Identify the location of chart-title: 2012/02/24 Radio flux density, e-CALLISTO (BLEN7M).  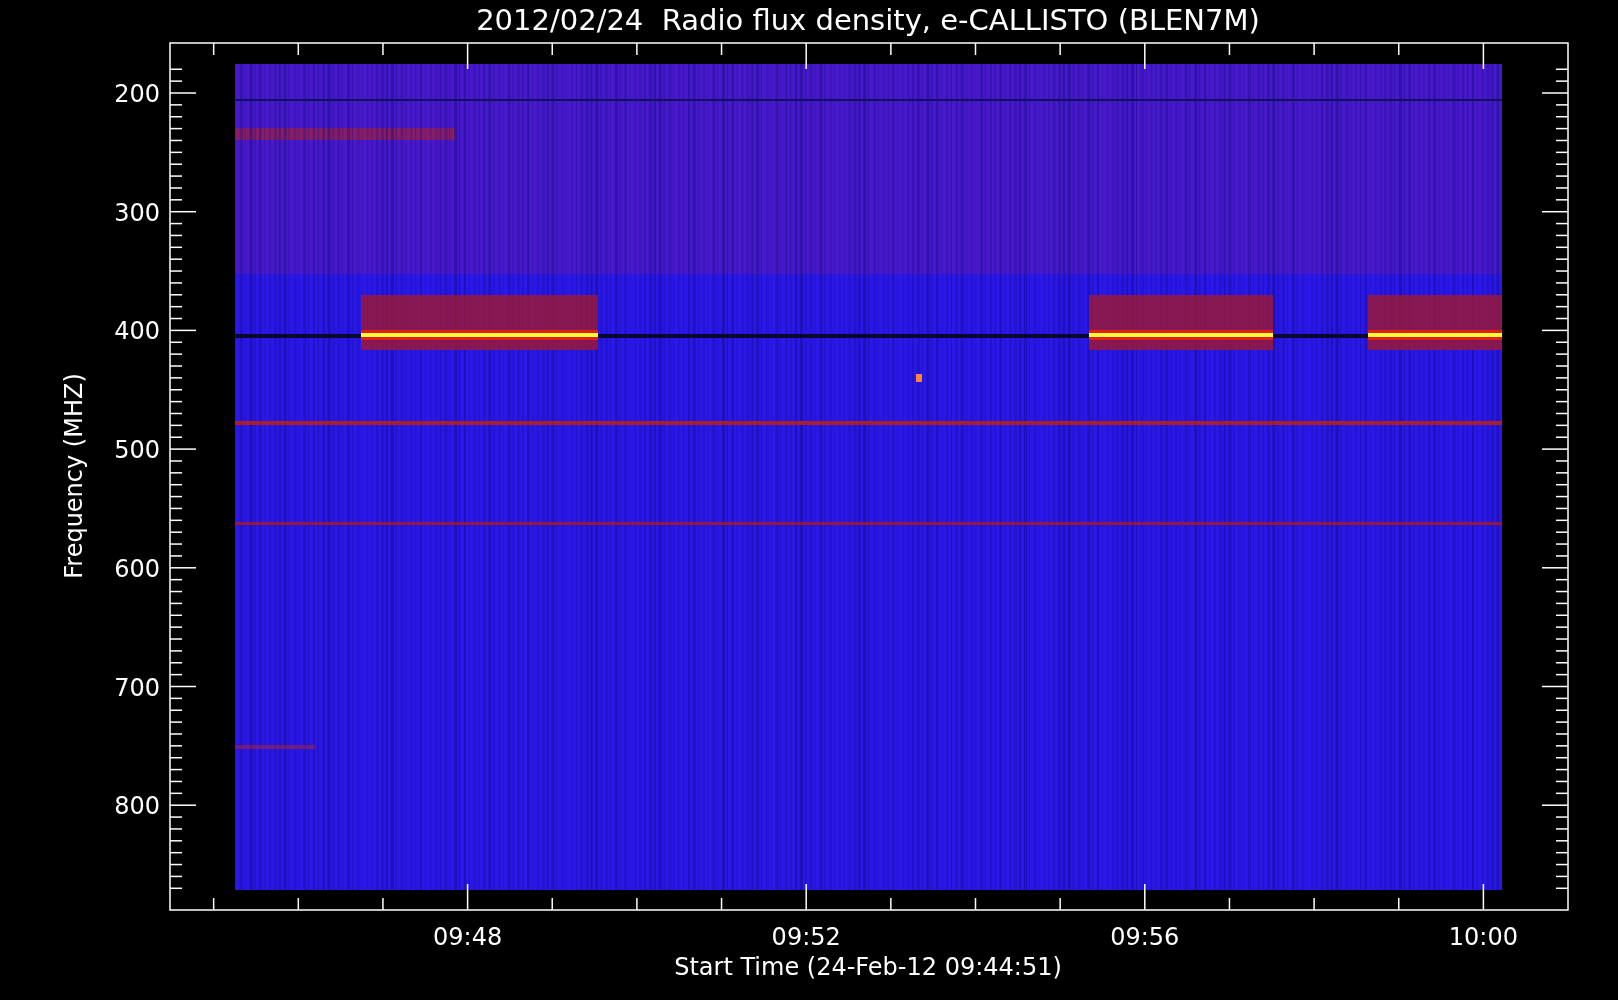
(868, 20).